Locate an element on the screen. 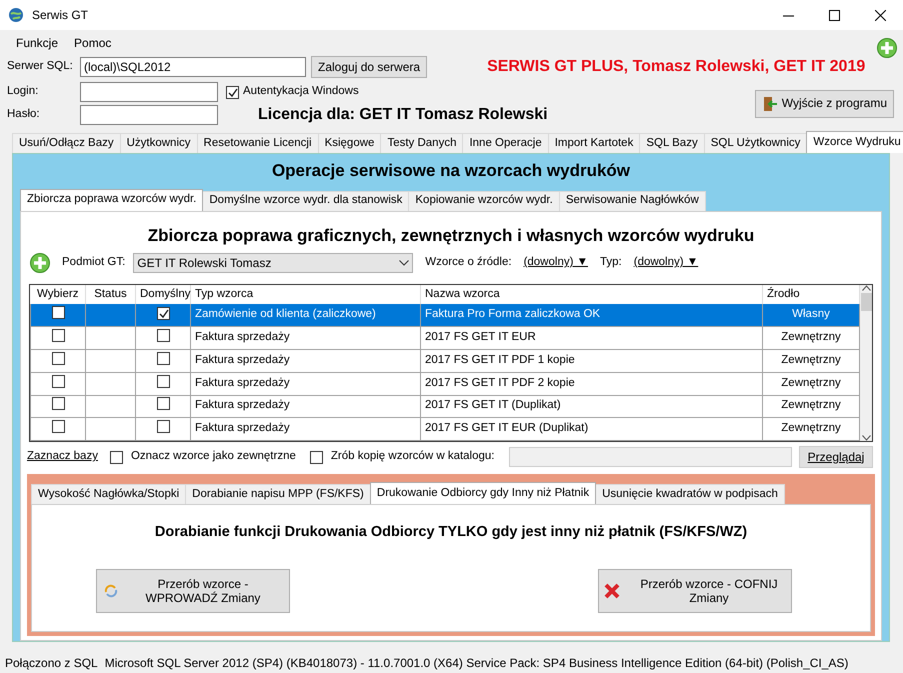  tab: Zbiorcza poprawa wzorców wydr. is located at coordinates (112, 199).